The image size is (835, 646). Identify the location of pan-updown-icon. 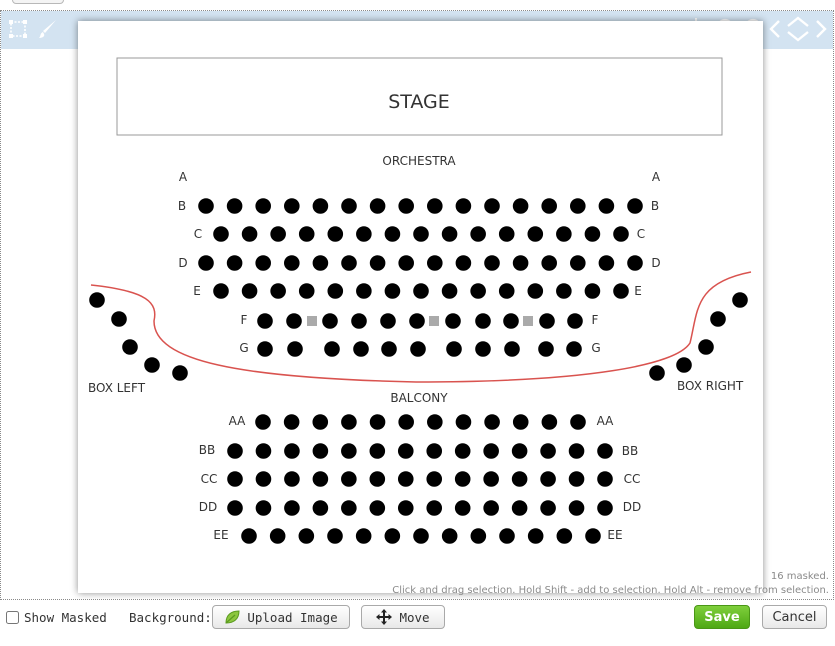
(798, 29).